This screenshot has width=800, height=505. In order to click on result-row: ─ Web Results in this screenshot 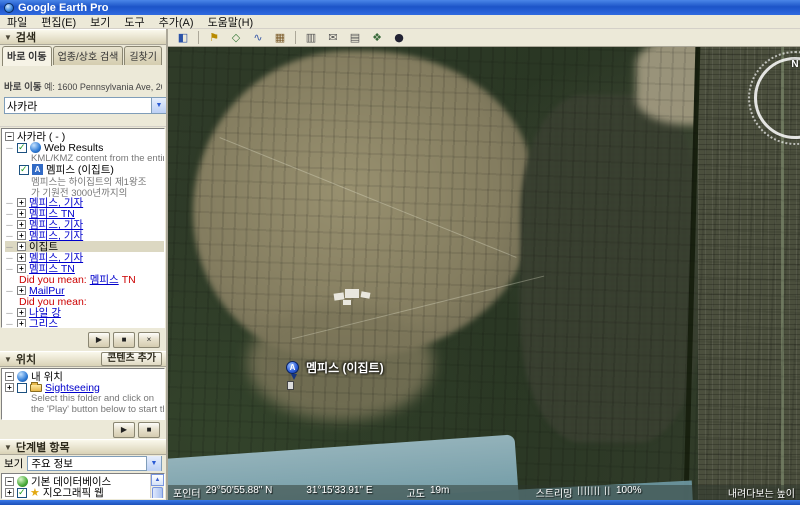, I will do `click(84, 147)`.